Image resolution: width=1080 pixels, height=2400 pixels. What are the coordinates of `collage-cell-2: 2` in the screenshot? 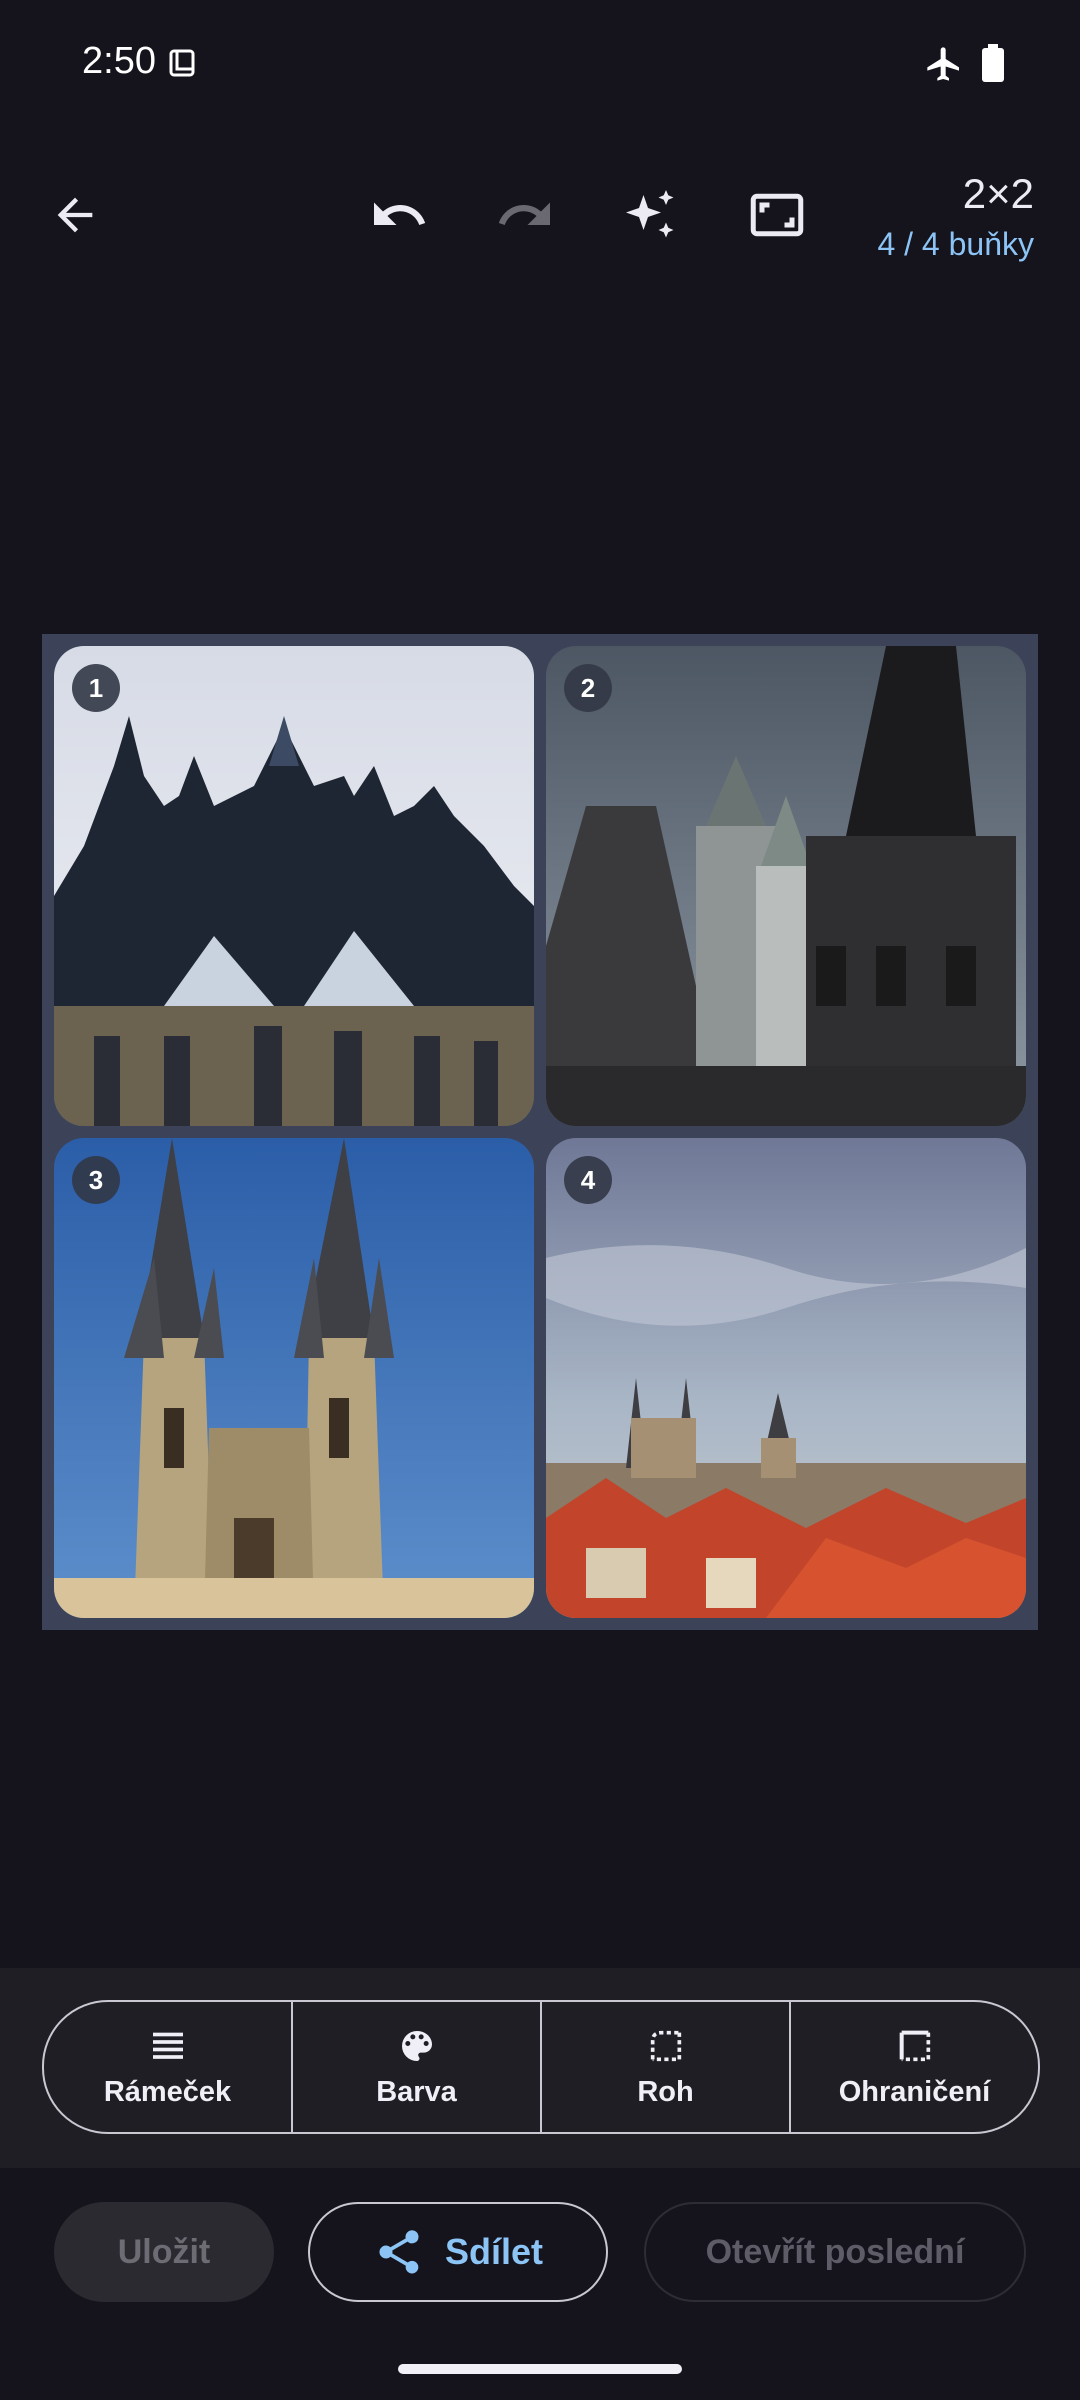 It's located at (786, 886).